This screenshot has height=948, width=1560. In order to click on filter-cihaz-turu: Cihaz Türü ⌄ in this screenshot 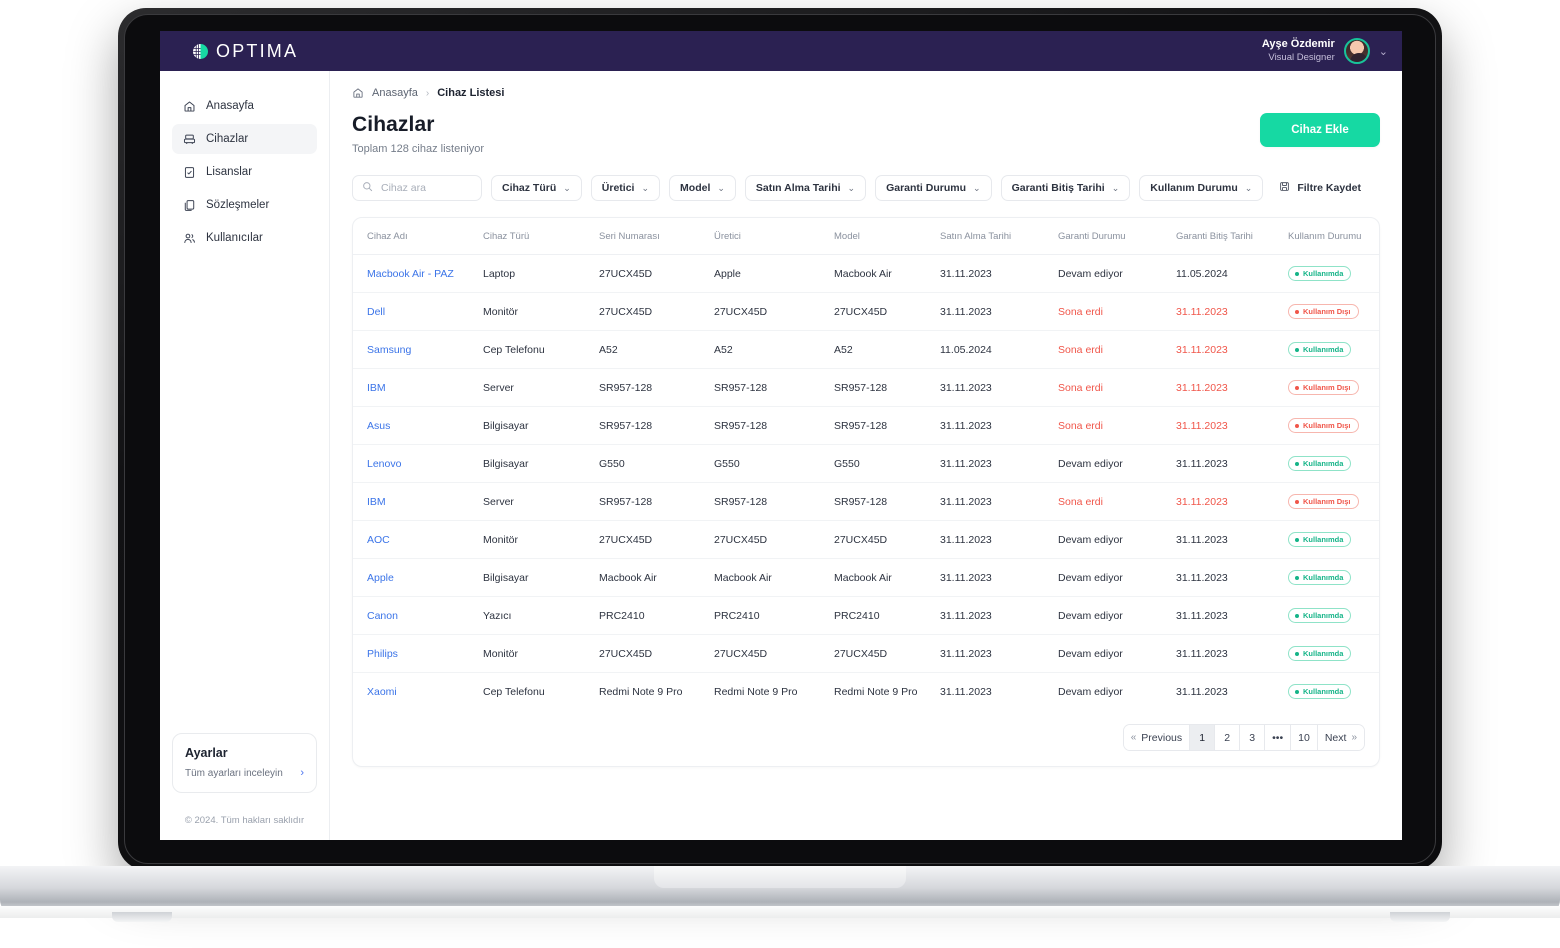, I will do `click(536, 188)`.